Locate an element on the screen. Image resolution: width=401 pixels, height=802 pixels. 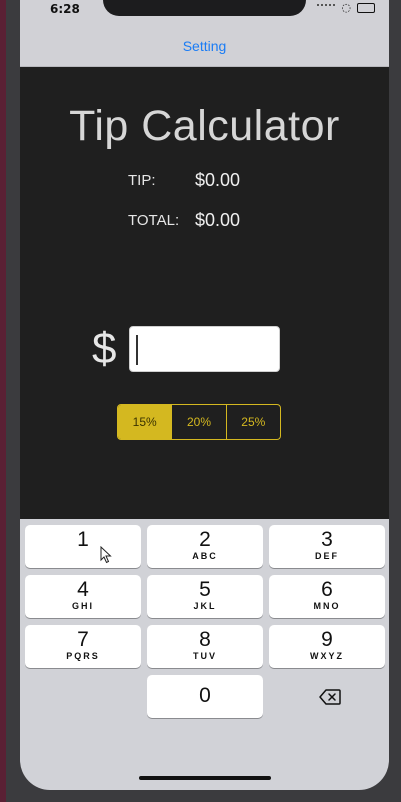
key-4: 4 GHI is located at coordinates (83, 596).